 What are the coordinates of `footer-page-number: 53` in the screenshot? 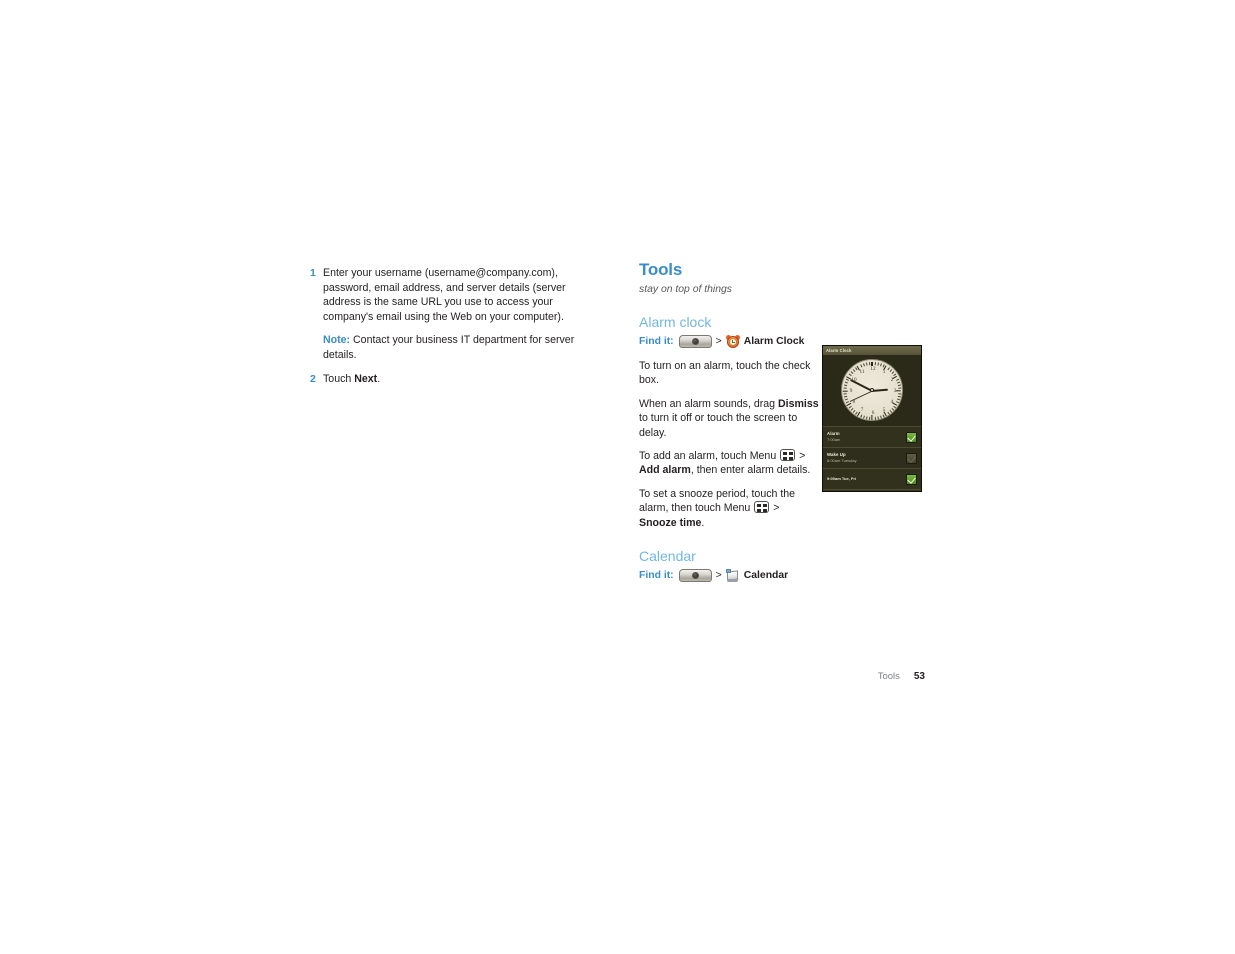 It's located at (919, 676).